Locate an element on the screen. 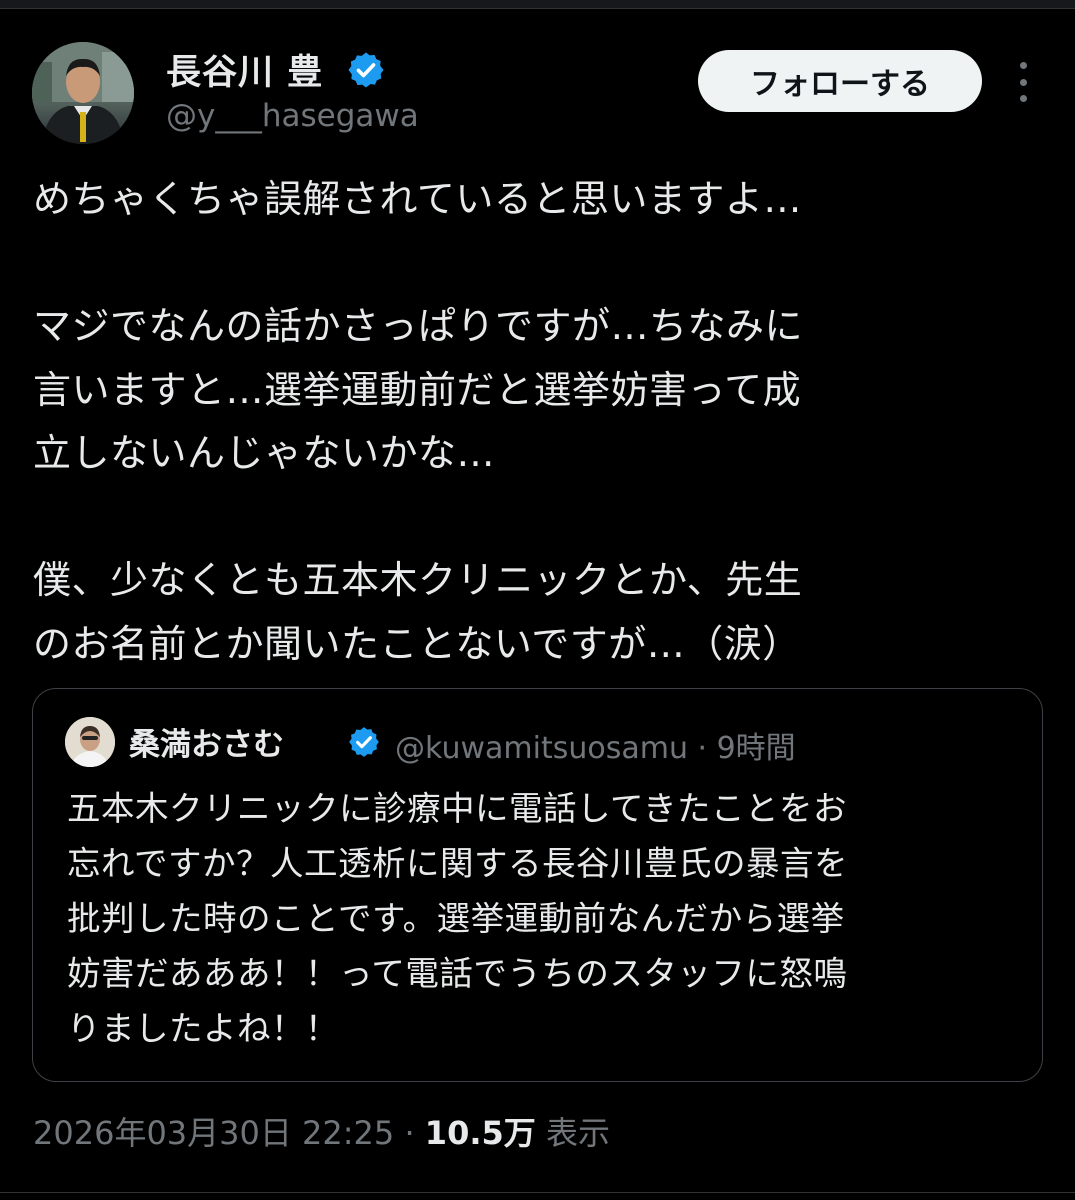  quoted-author-avatar is located at coordinates (90, 742).